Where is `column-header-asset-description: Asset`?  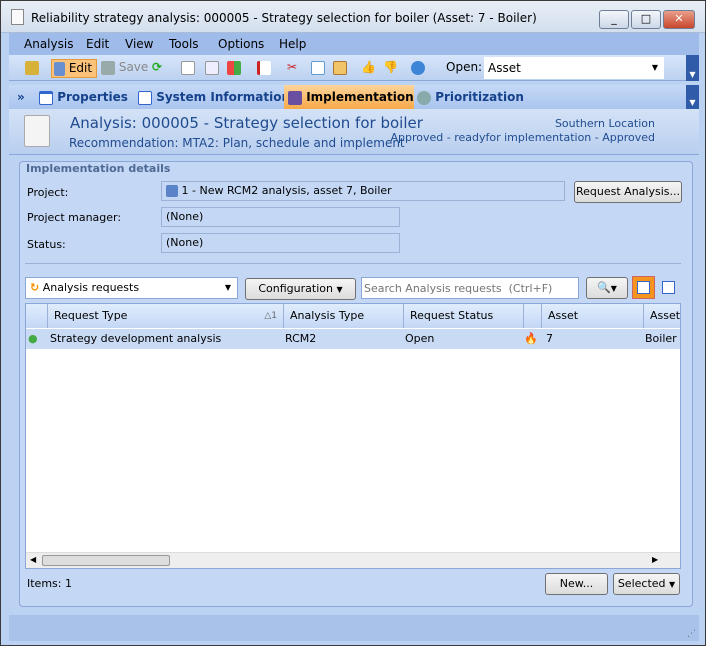 column-header-asset-description: Asset is located at coordinates (662, 316).